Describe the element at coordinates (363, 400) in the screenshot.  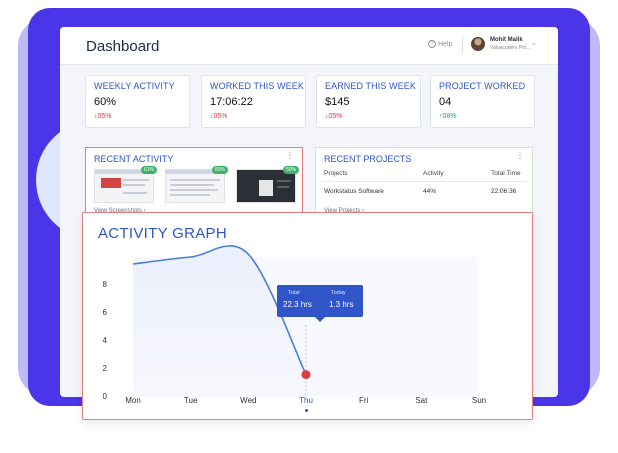
I see `x-tick-label: Fri` at that location.